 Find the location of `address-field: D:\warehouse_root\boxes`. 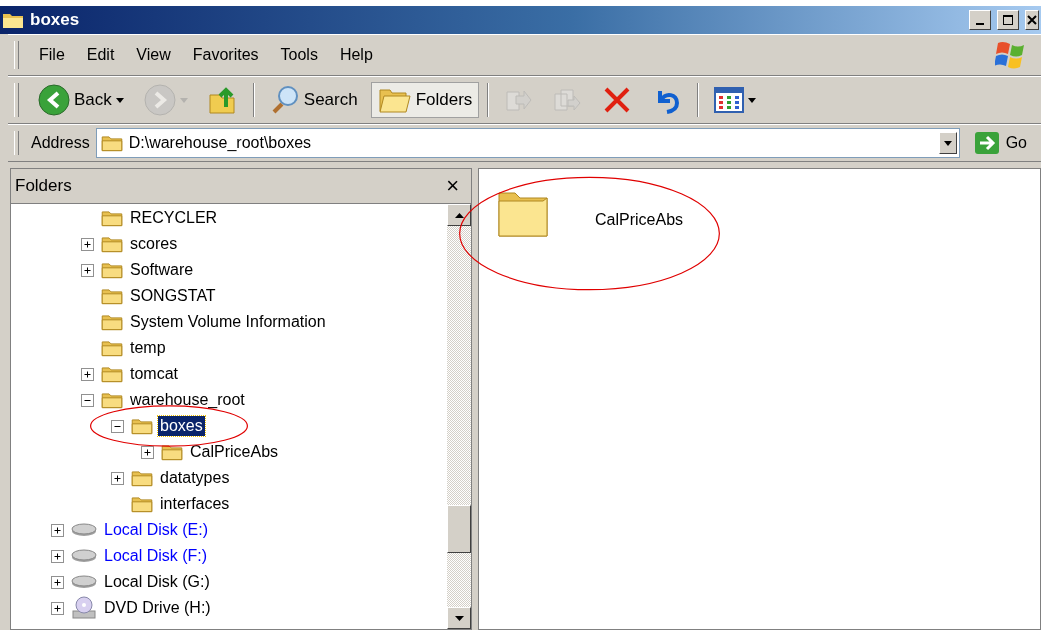

address-field: D:\warehouse_root\boxes is located at coordinates (527, 143).